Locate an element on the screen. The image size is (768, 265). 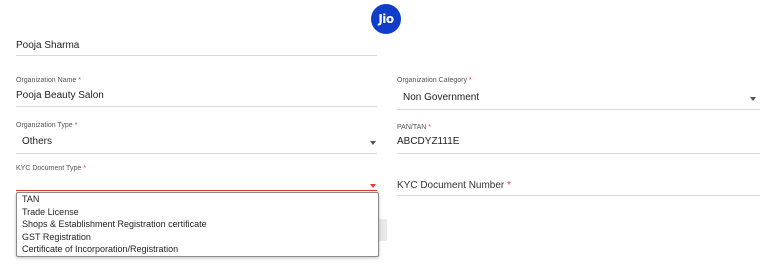
full-name-value: Pooja Sharma is located at coordinates (47, 45).